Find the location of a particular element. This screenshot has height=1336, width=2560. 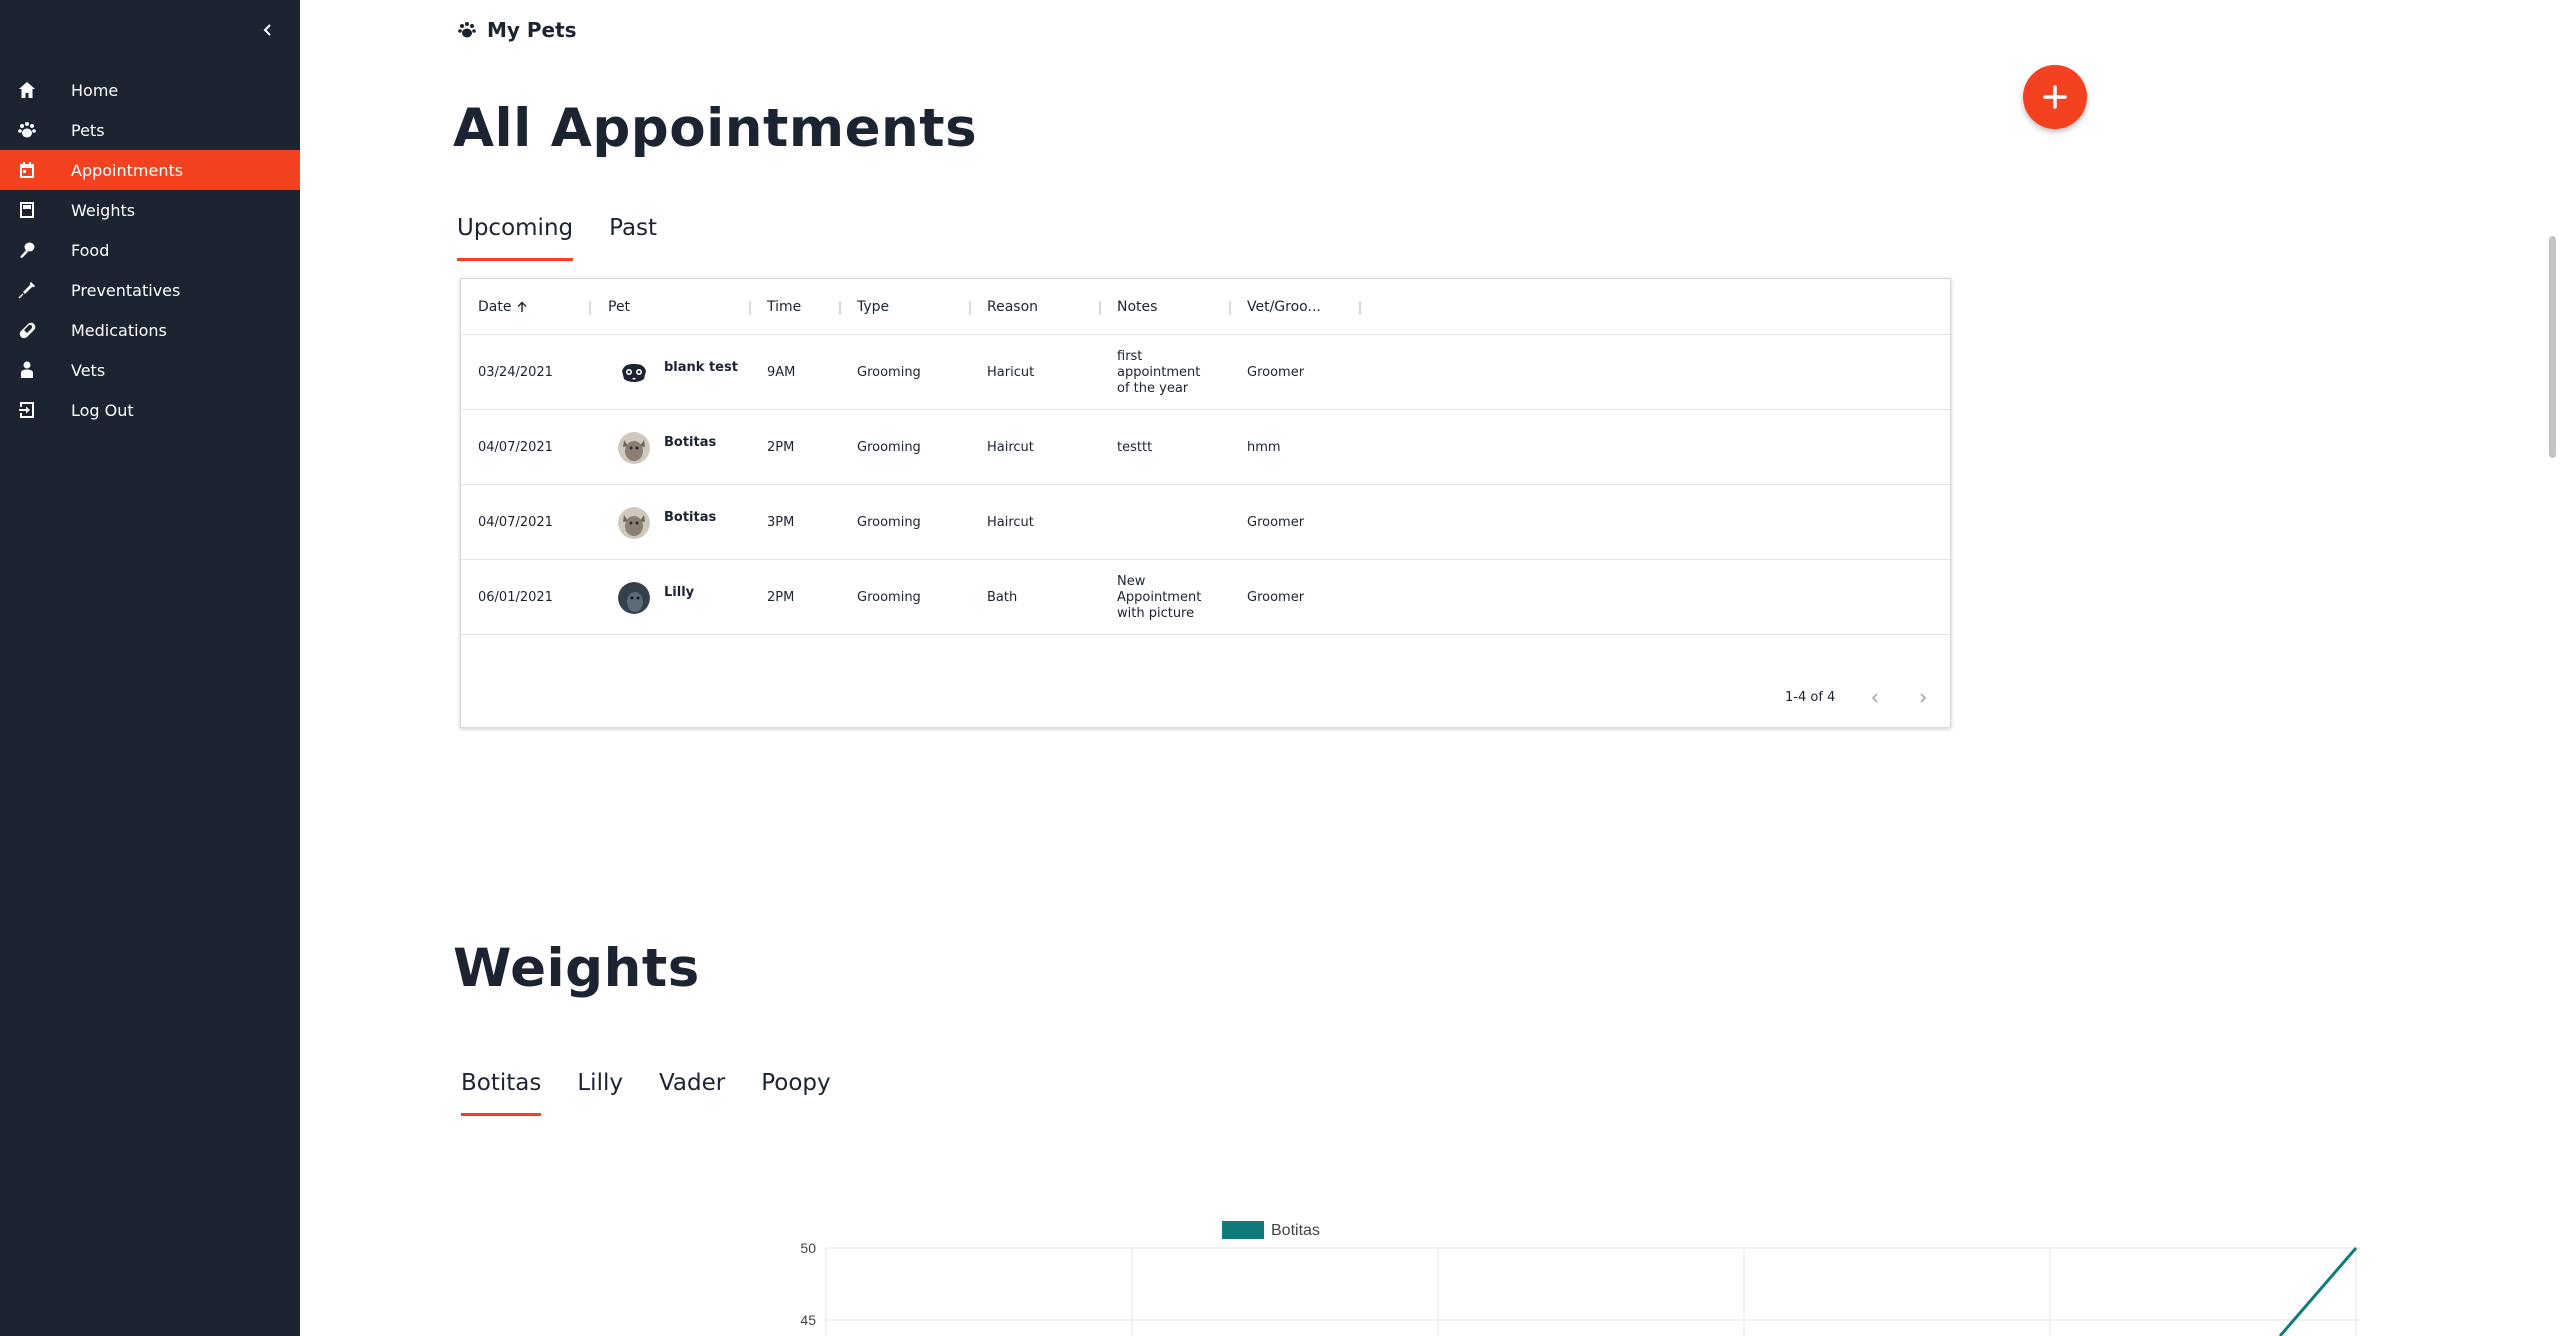

cell-pet: Lilly is located at coordinates (656, 597).